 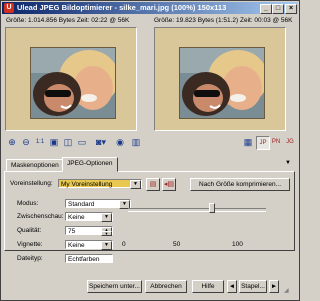 I want to click on optimized-photo, so click(x=222, y=83).